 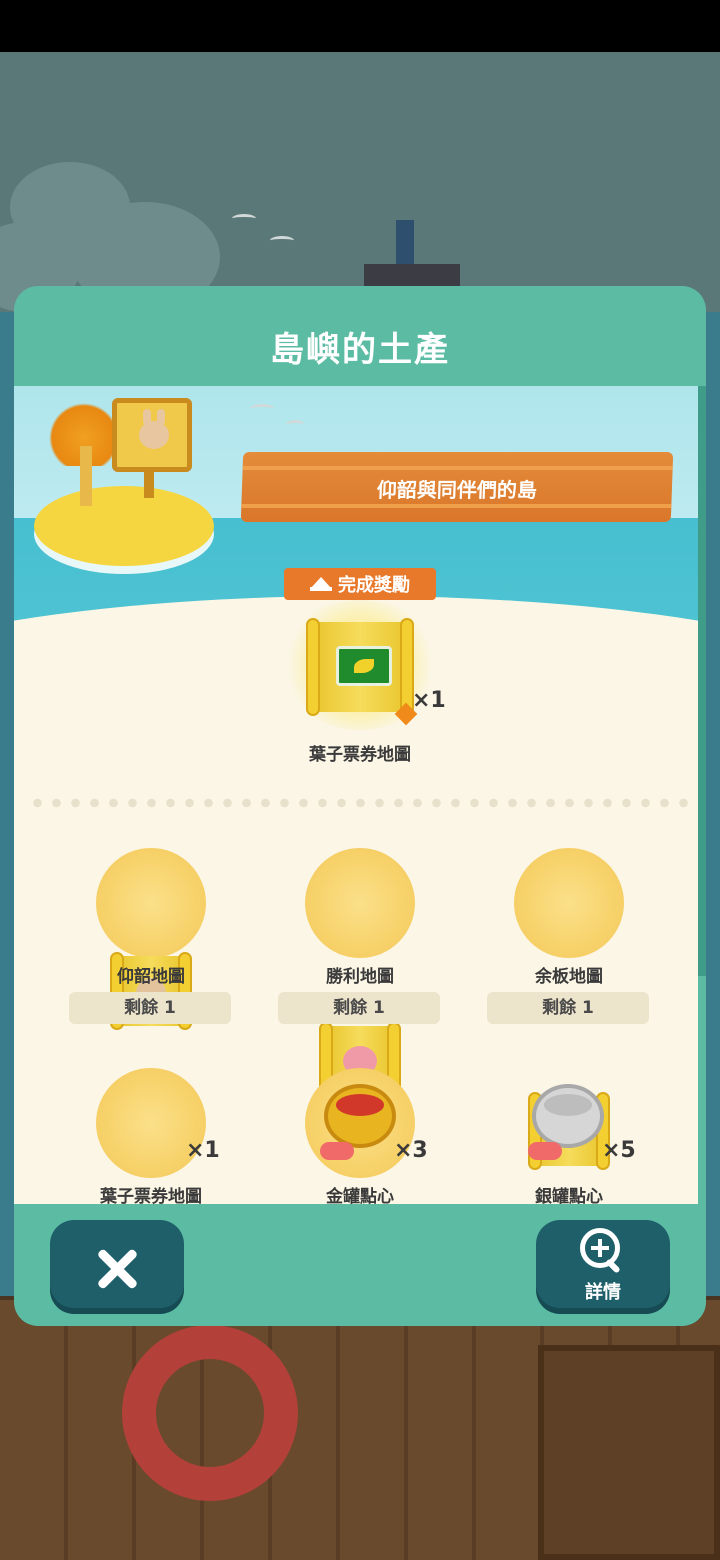 I want to click on bunny-face-icon, so click(x=154, y=429).